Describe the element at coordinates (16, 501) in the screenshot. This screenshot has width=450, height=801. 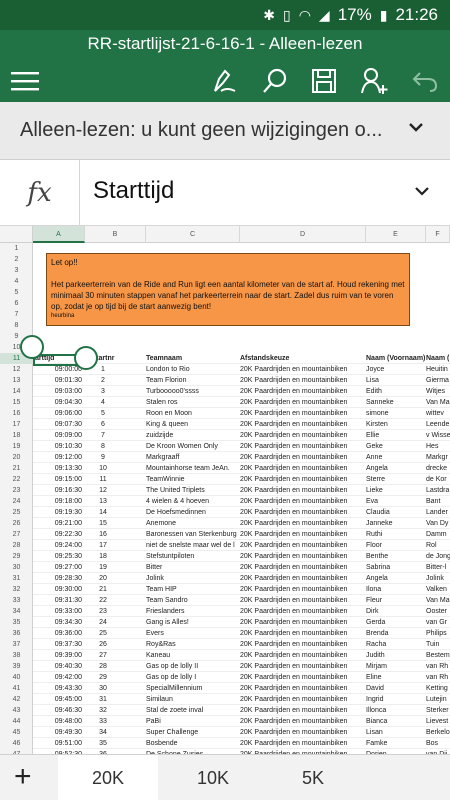
I see `row-header: 24` at that location.